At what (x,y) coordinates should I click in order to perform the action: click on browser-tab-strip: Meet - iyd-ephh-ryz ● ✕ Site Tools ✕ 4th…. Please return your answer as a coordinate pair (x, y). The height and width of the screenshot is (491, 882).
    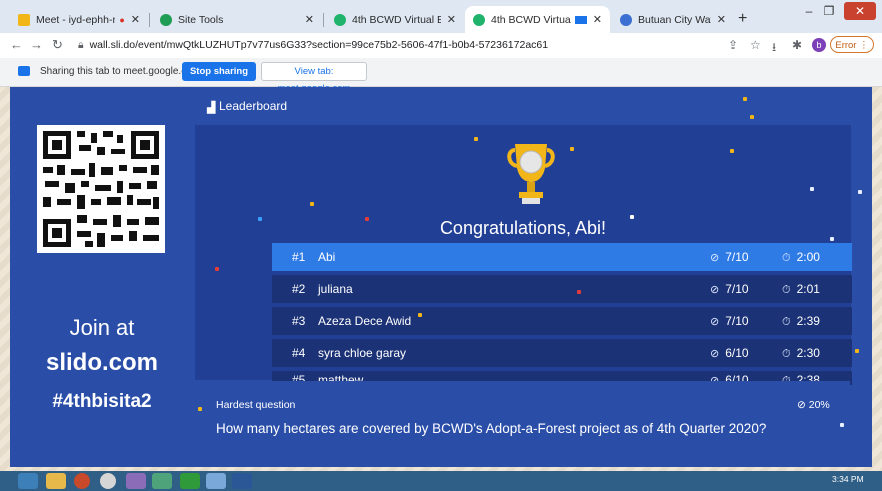
    Looking at the image, I should click on (441, 16).